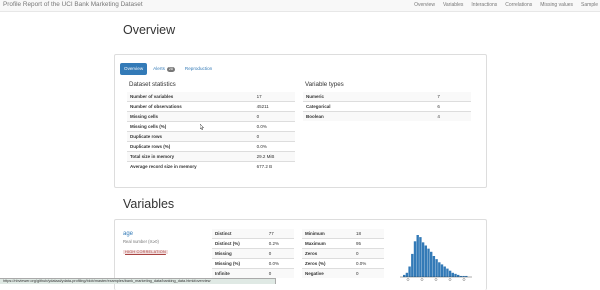 Image resolution: width=600 pixels, height=290 pixels. What do you see at coordinates (369, 116) in the screenshot?
I see `type-label: Boolean` at bounding box center [369, 116].